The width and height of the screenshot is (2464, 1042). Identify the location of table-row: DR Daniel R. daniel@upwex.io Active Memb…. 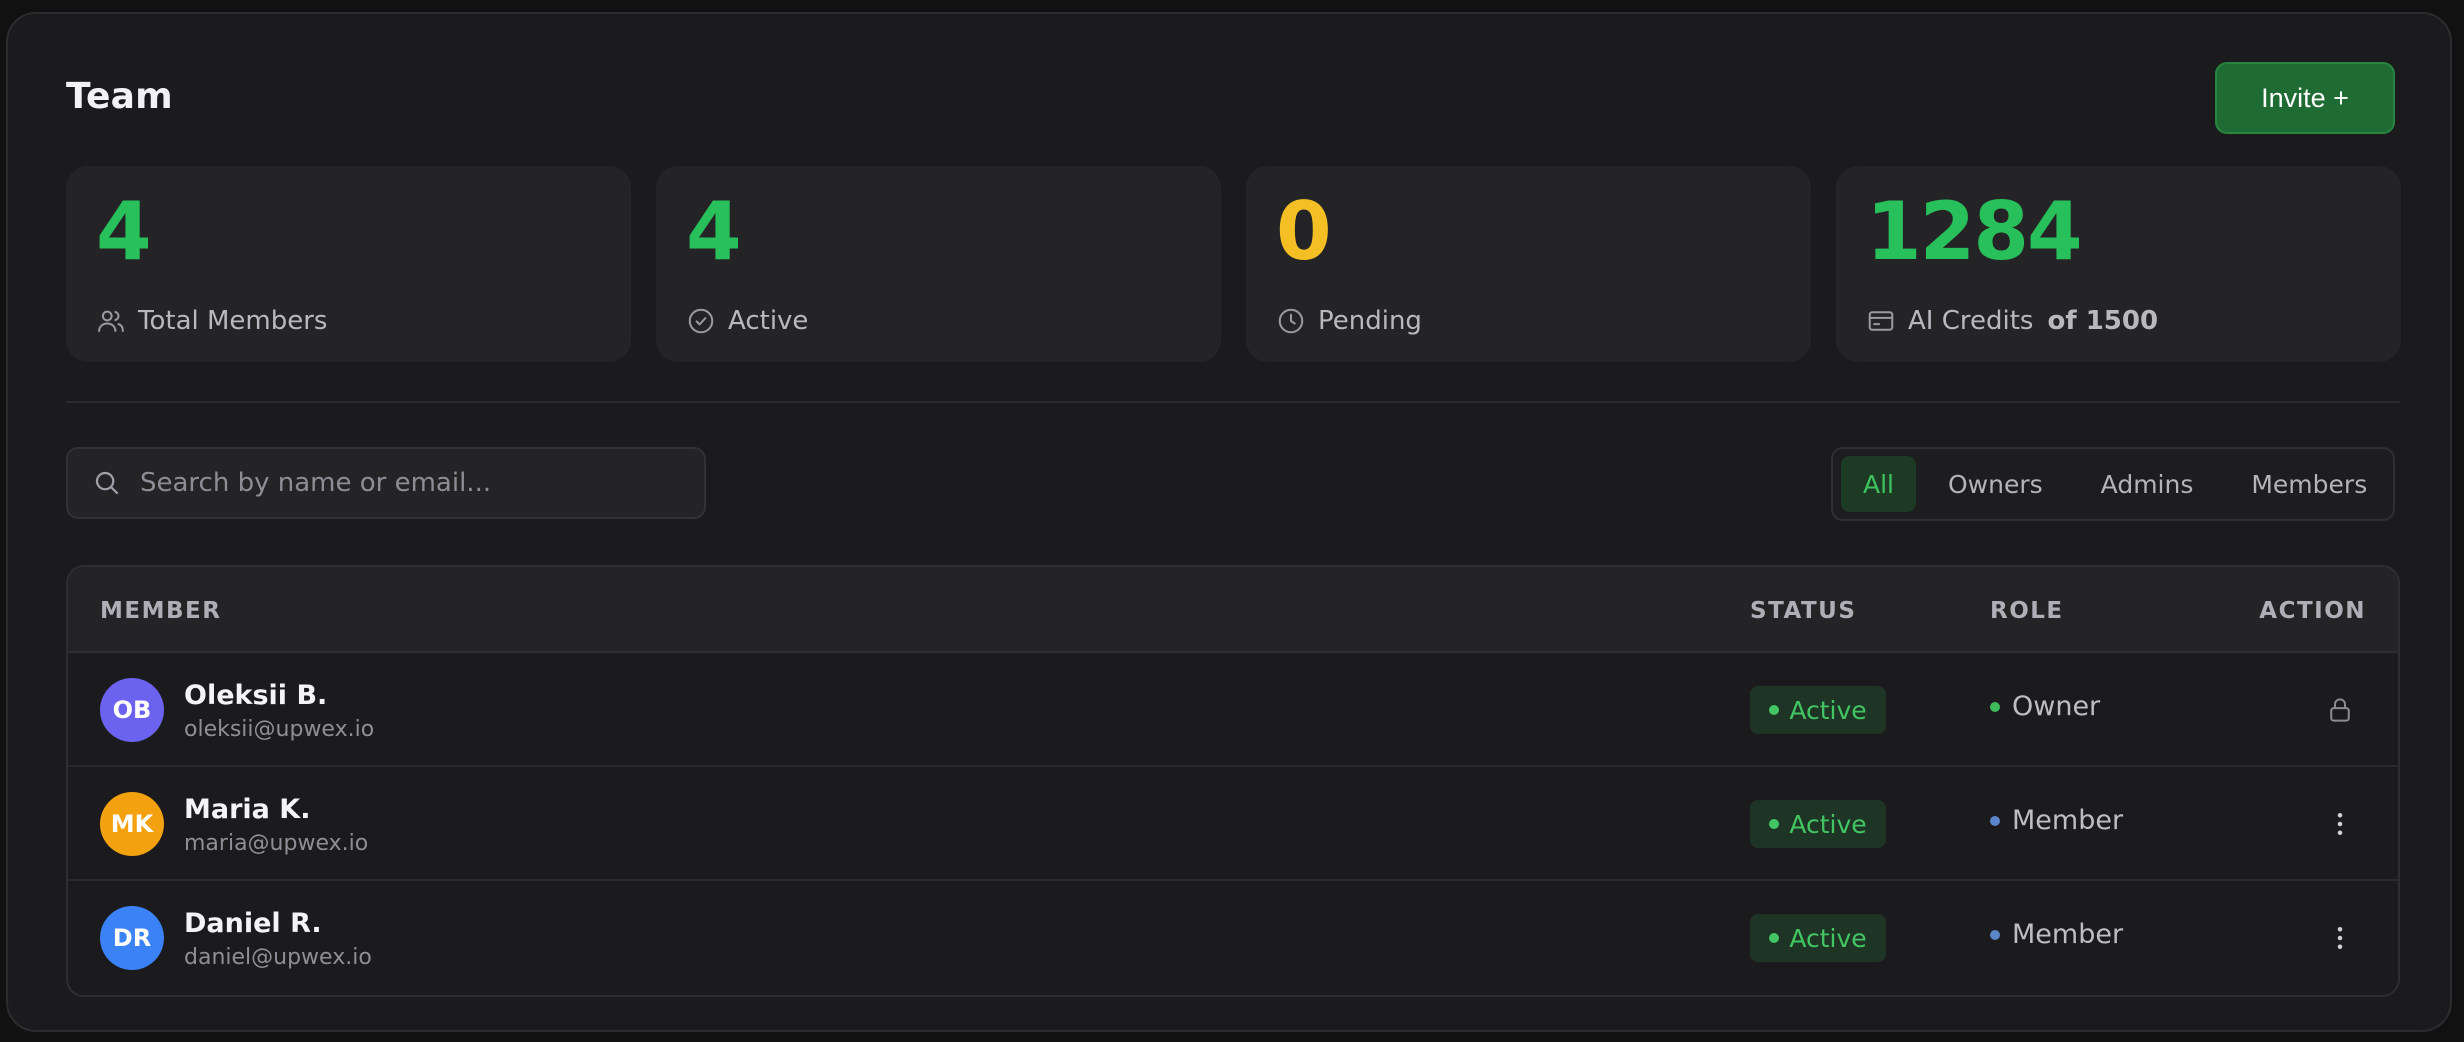
(1233, 938).